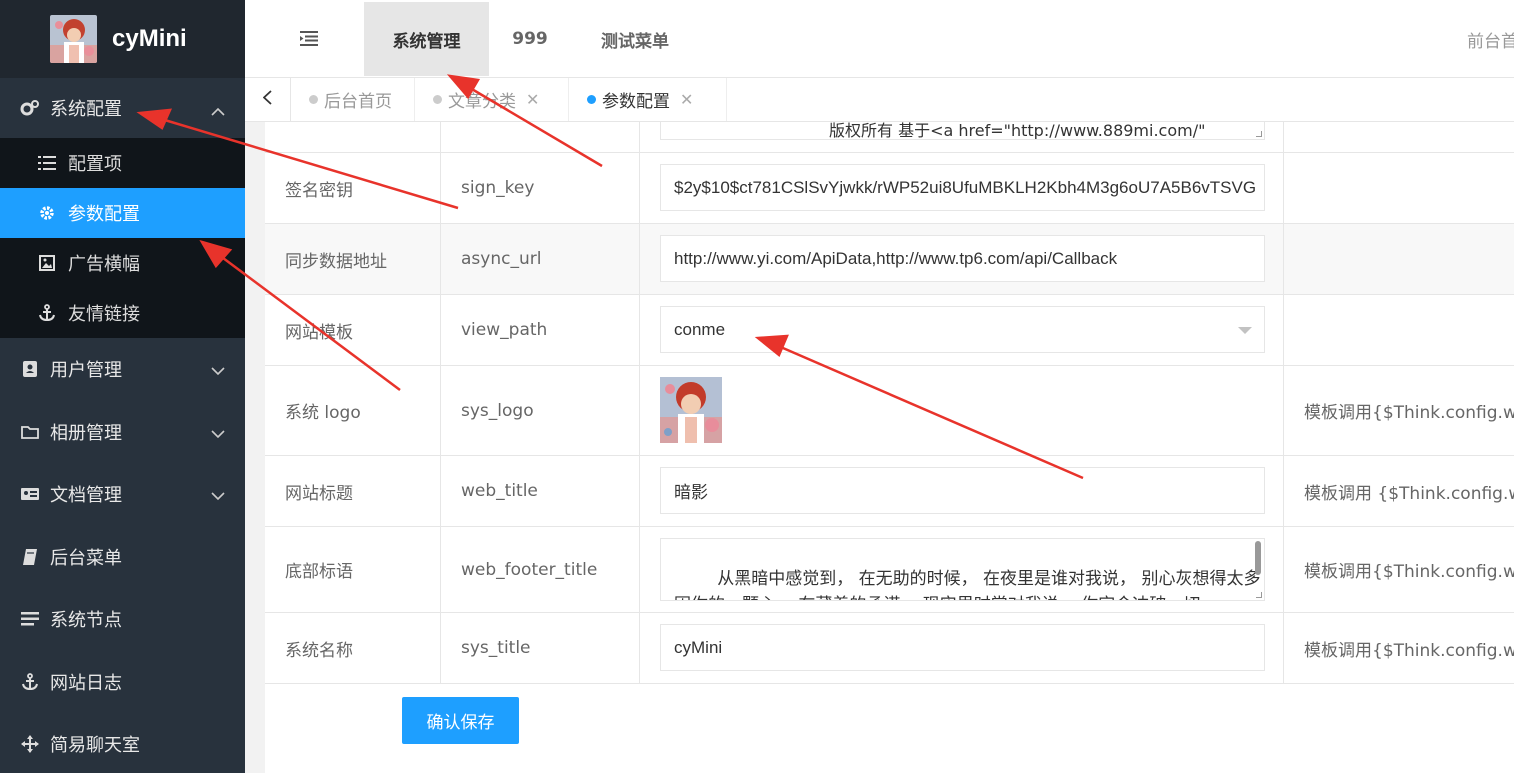  What do you see at coordinates (353, 569) in the screenshot?
I see `config-name: 底部标语` at bounding box center [353, 569].